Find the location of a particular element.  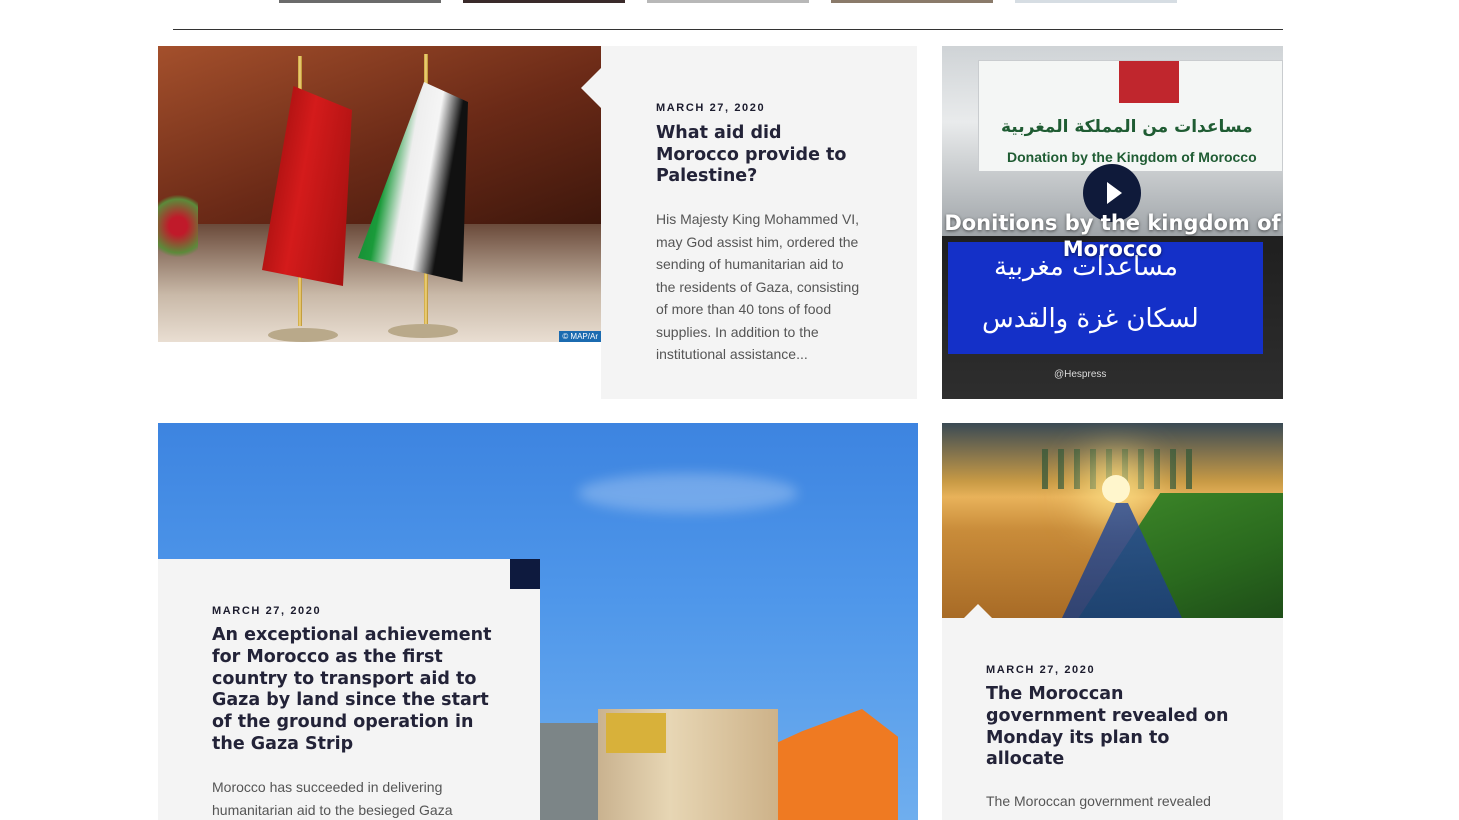

section-divider is located at coordinates (728, 29).